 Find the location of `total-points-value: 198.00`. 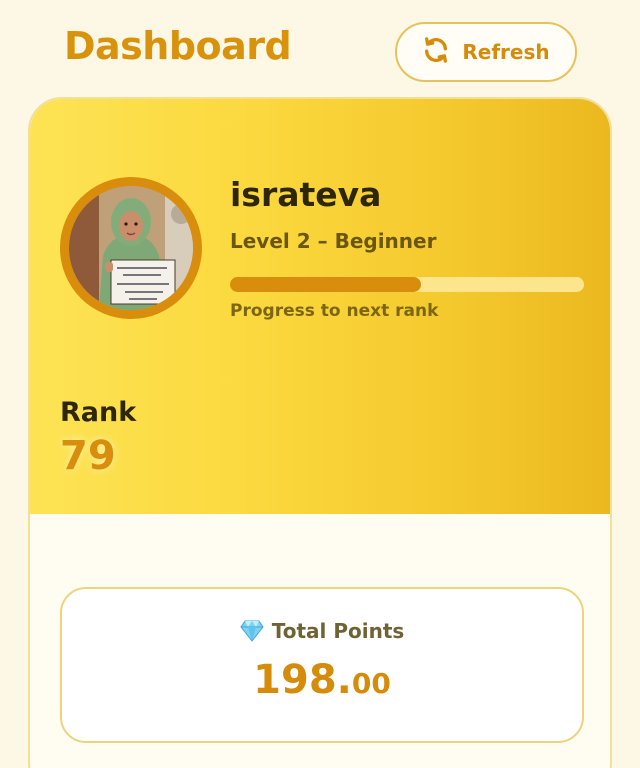

total-points-value: 198.00 is located at coordinates (322, 680).